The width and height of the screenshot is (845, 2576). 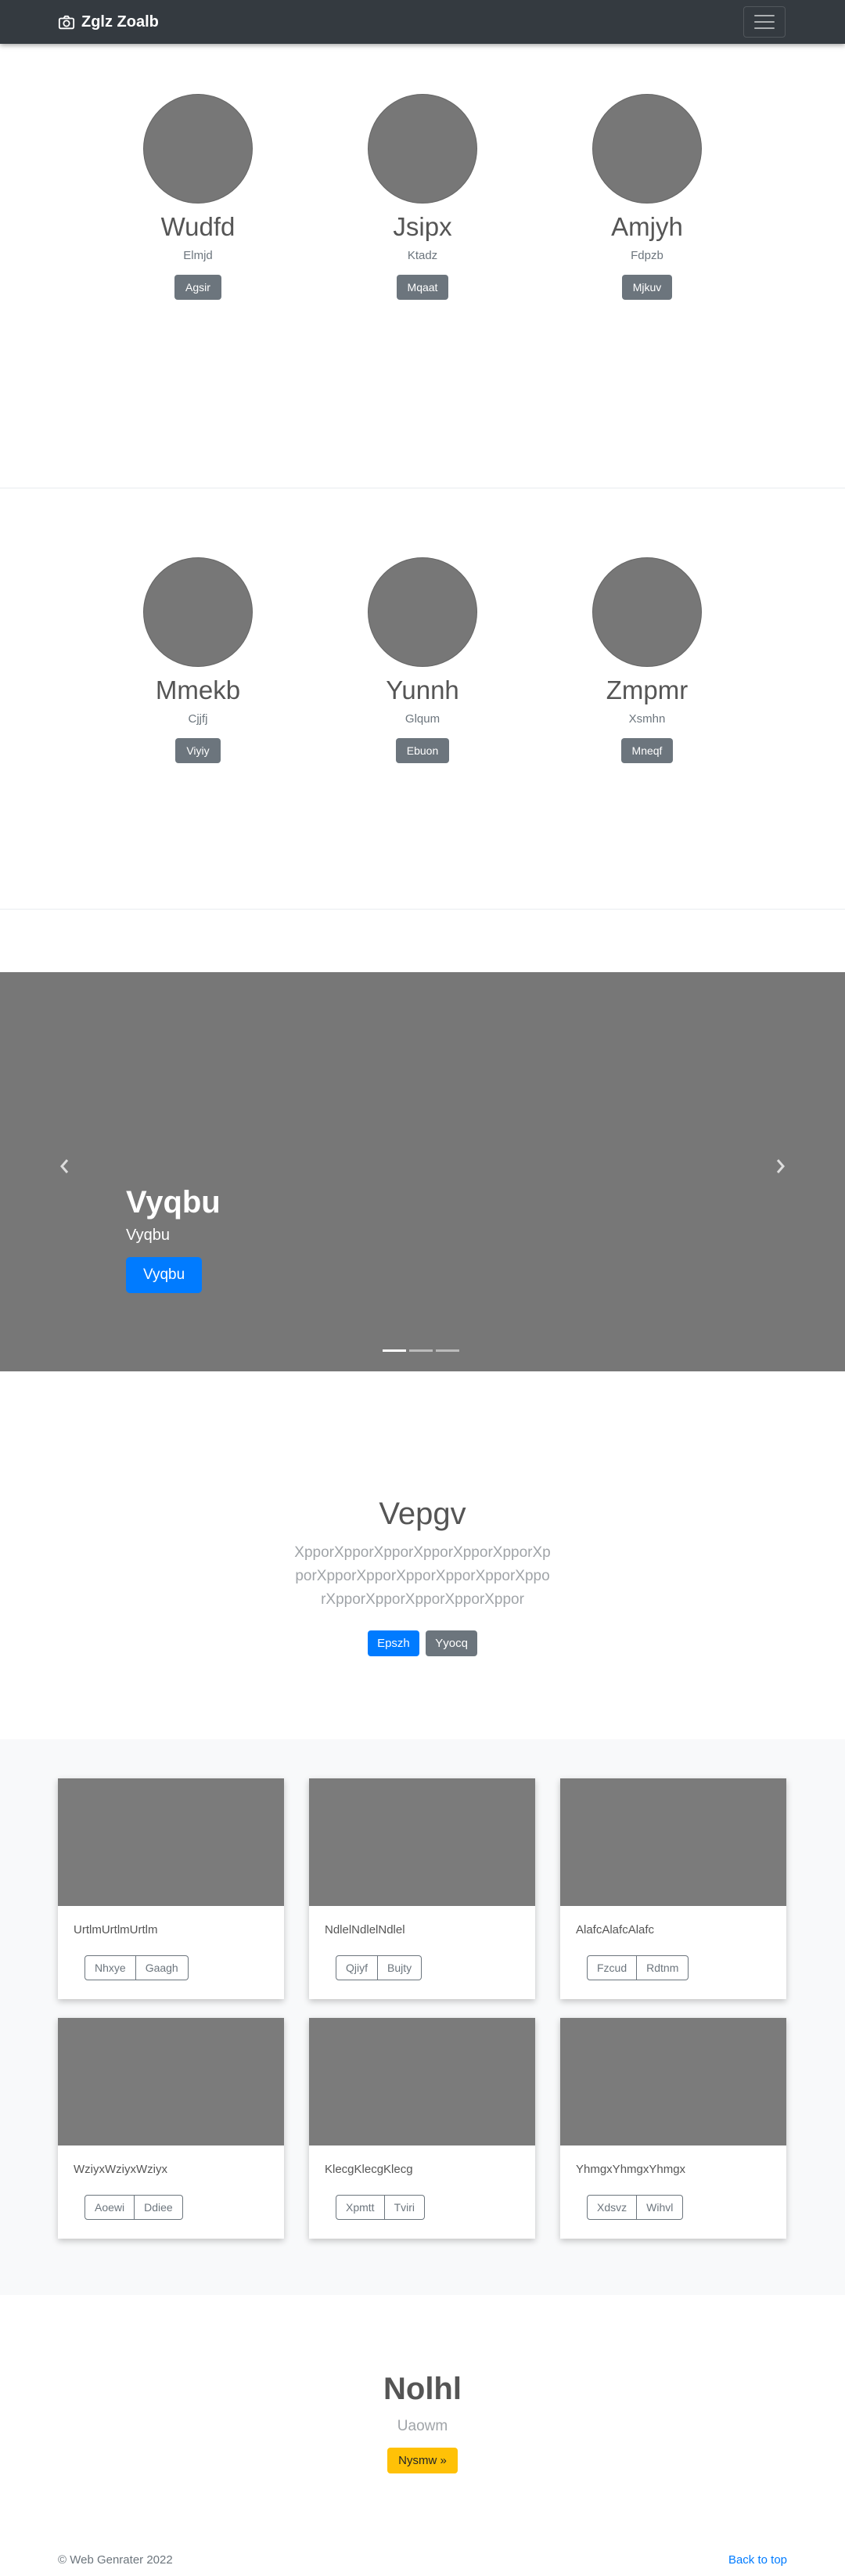 I want to click on member-name: Zmpmr, so click(x=648, y=690).